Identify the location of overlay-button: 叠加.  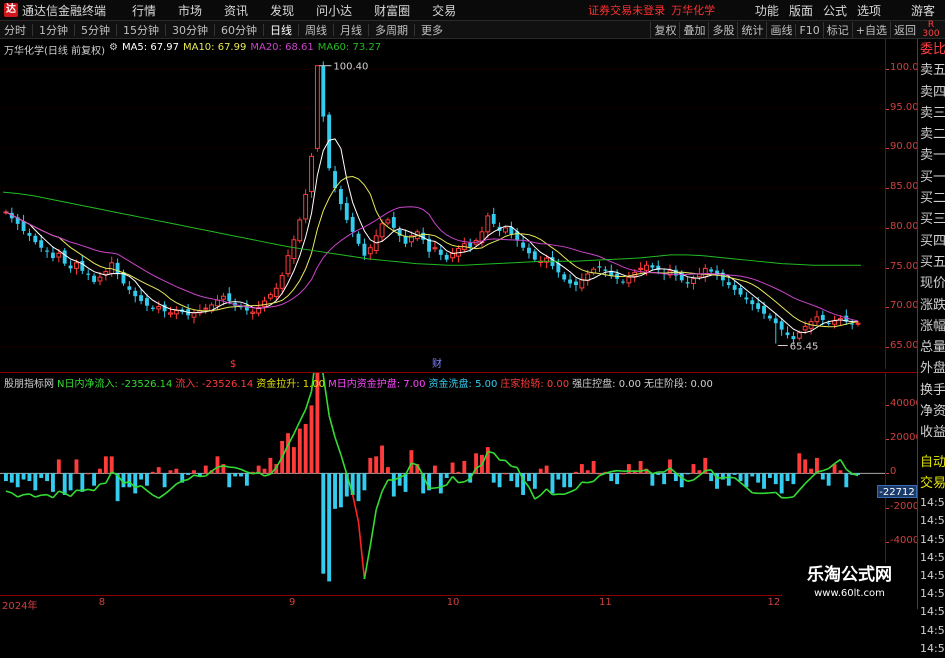
(693, 30).